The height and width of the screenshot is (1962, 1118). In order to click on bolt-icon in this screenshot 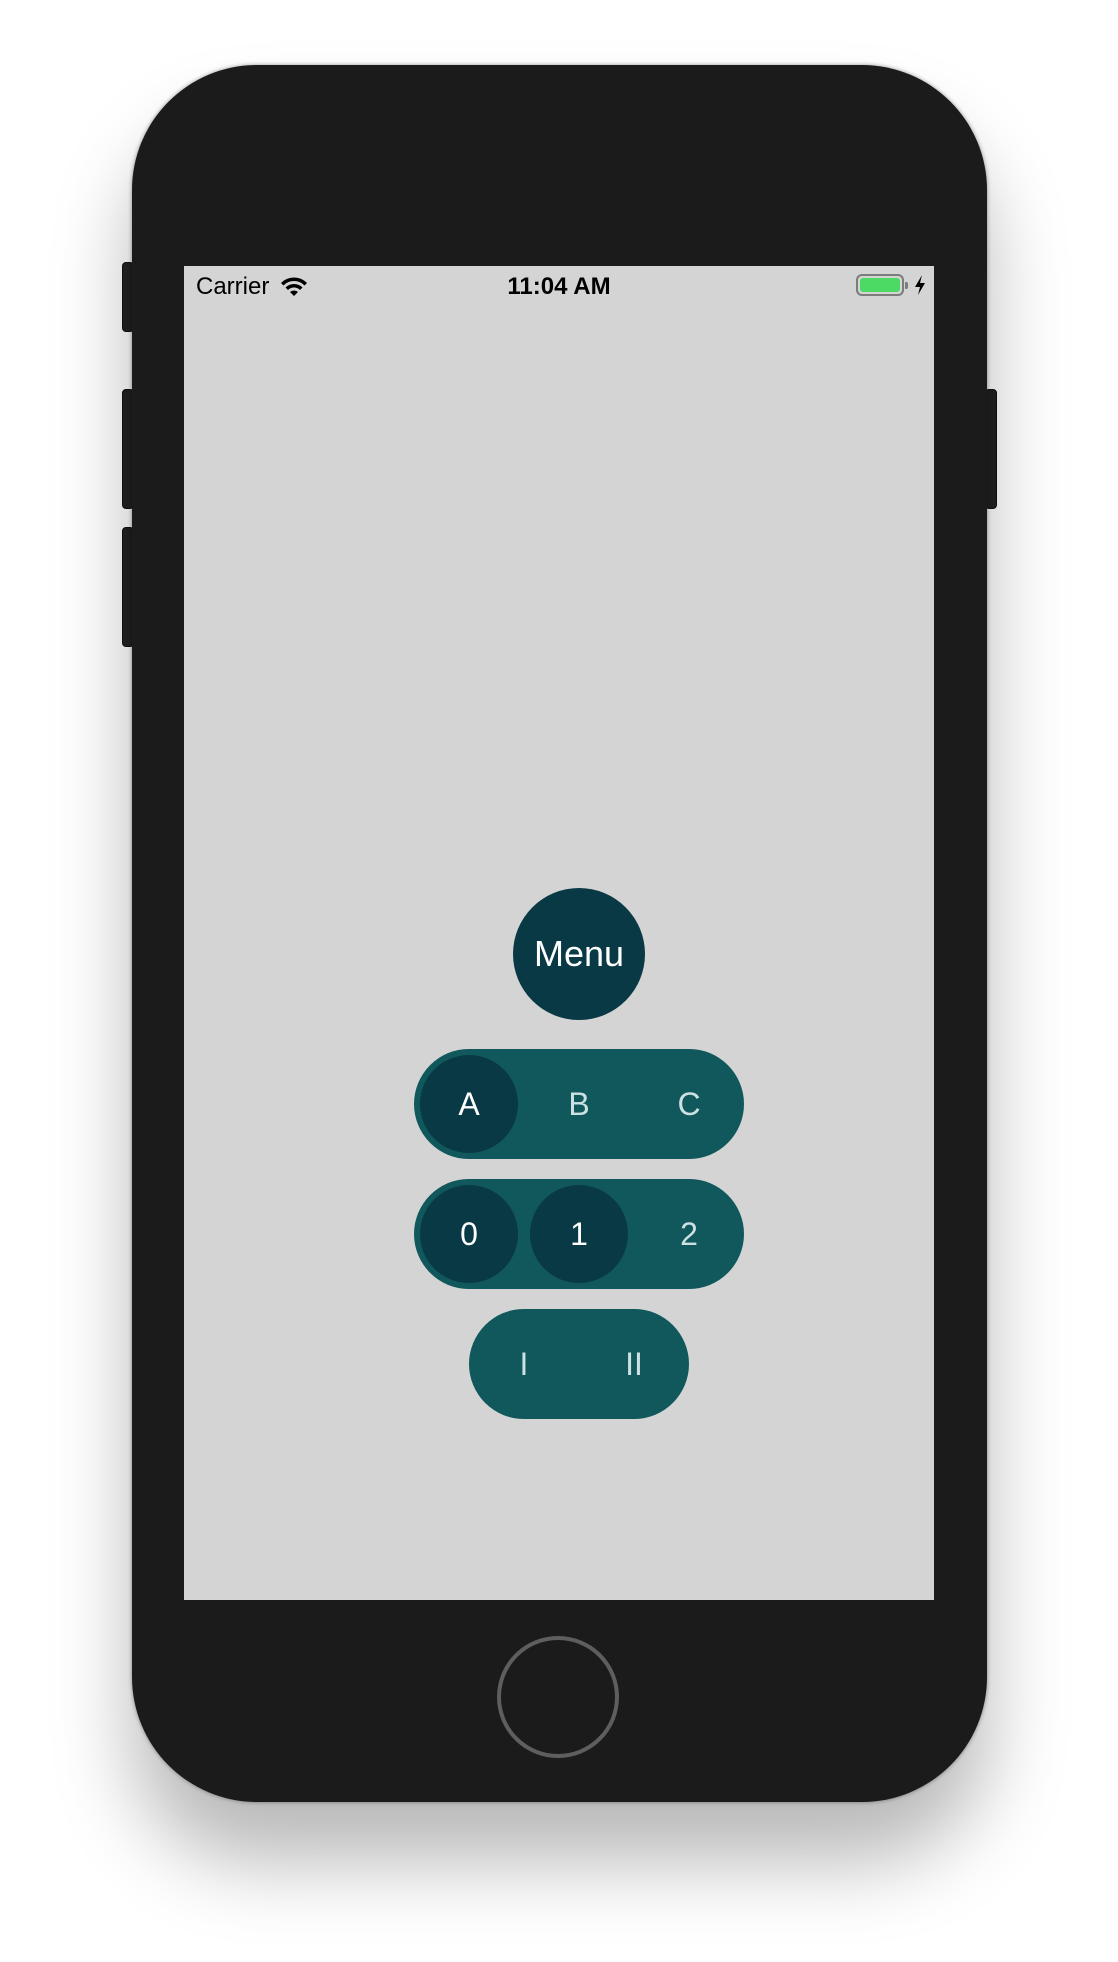, I will do `click(920, 285)`.